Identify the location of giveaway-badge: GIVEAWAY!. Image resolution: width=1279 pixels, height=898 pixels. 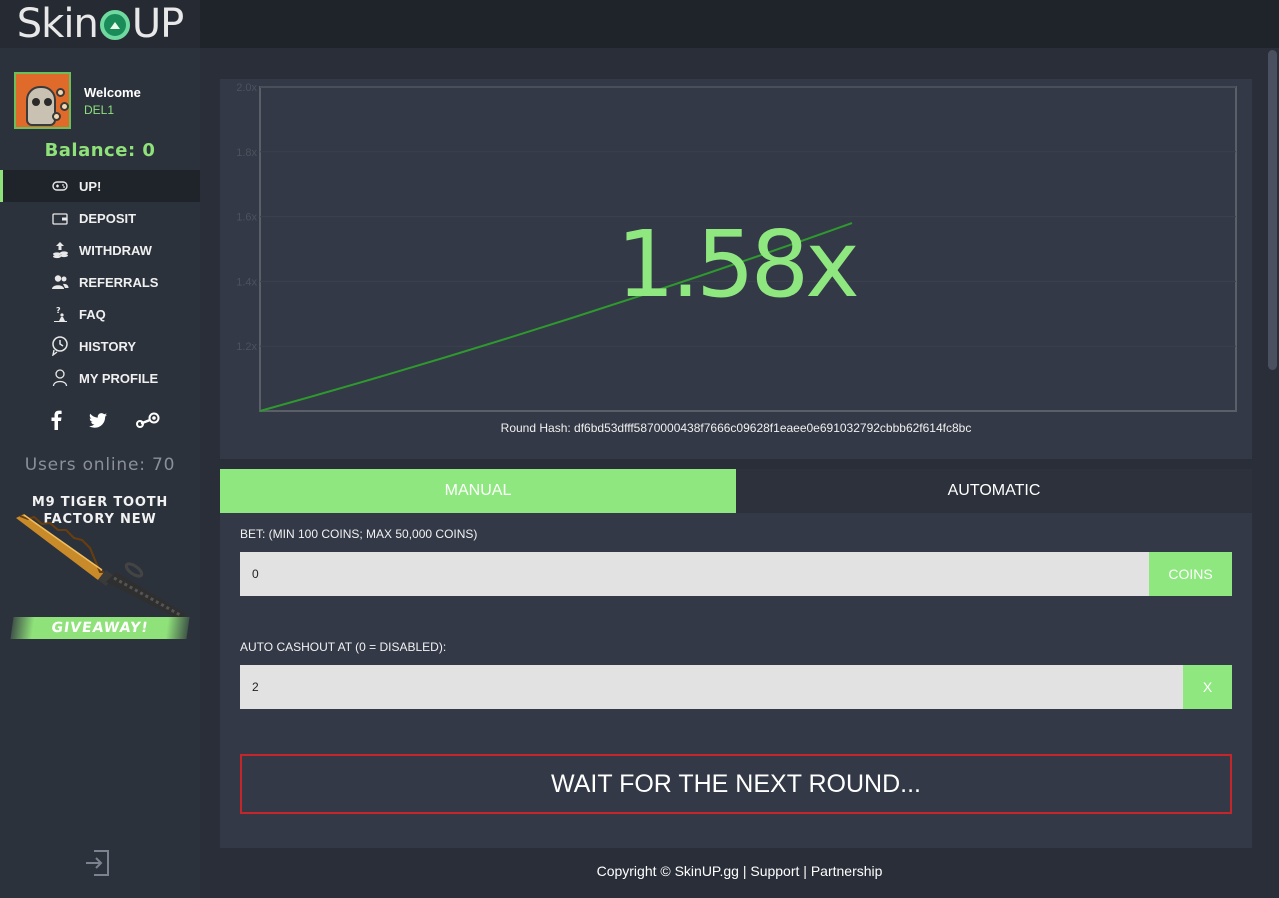
(100, 628).